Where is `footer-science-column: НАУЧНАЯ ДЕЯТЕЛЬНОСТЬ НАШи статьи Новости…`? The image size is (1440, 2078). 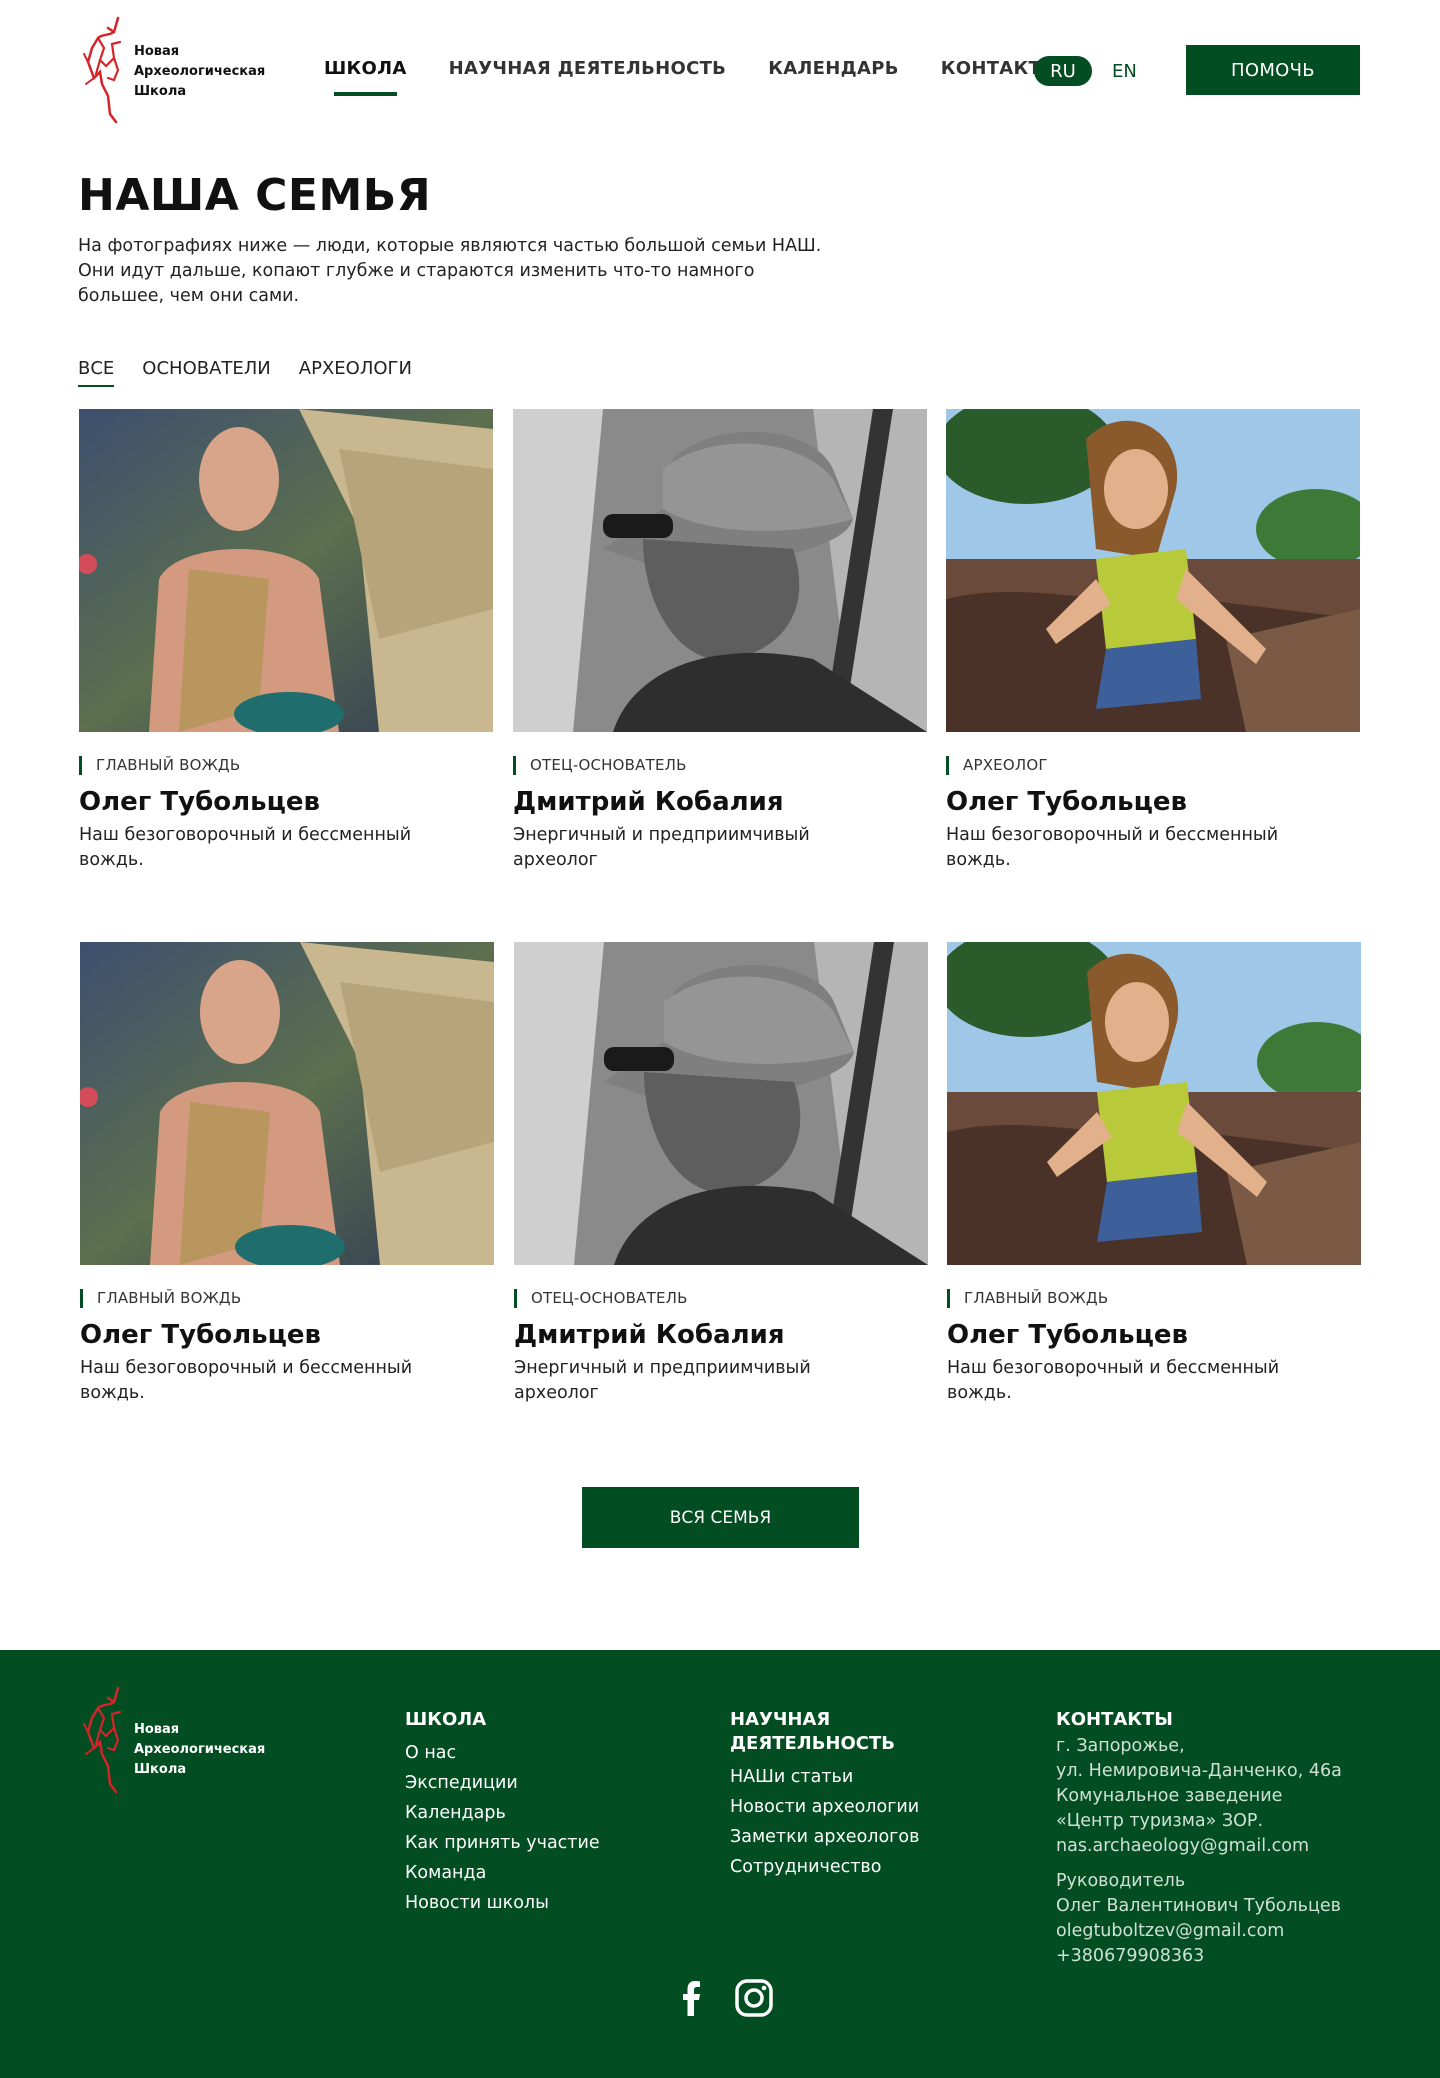 footer-science-column: НАУЧНАЯ ДЕЯТЕЛЬНОСТЬ НАШи статьи Новости… is located at coordinates (824, 1795).